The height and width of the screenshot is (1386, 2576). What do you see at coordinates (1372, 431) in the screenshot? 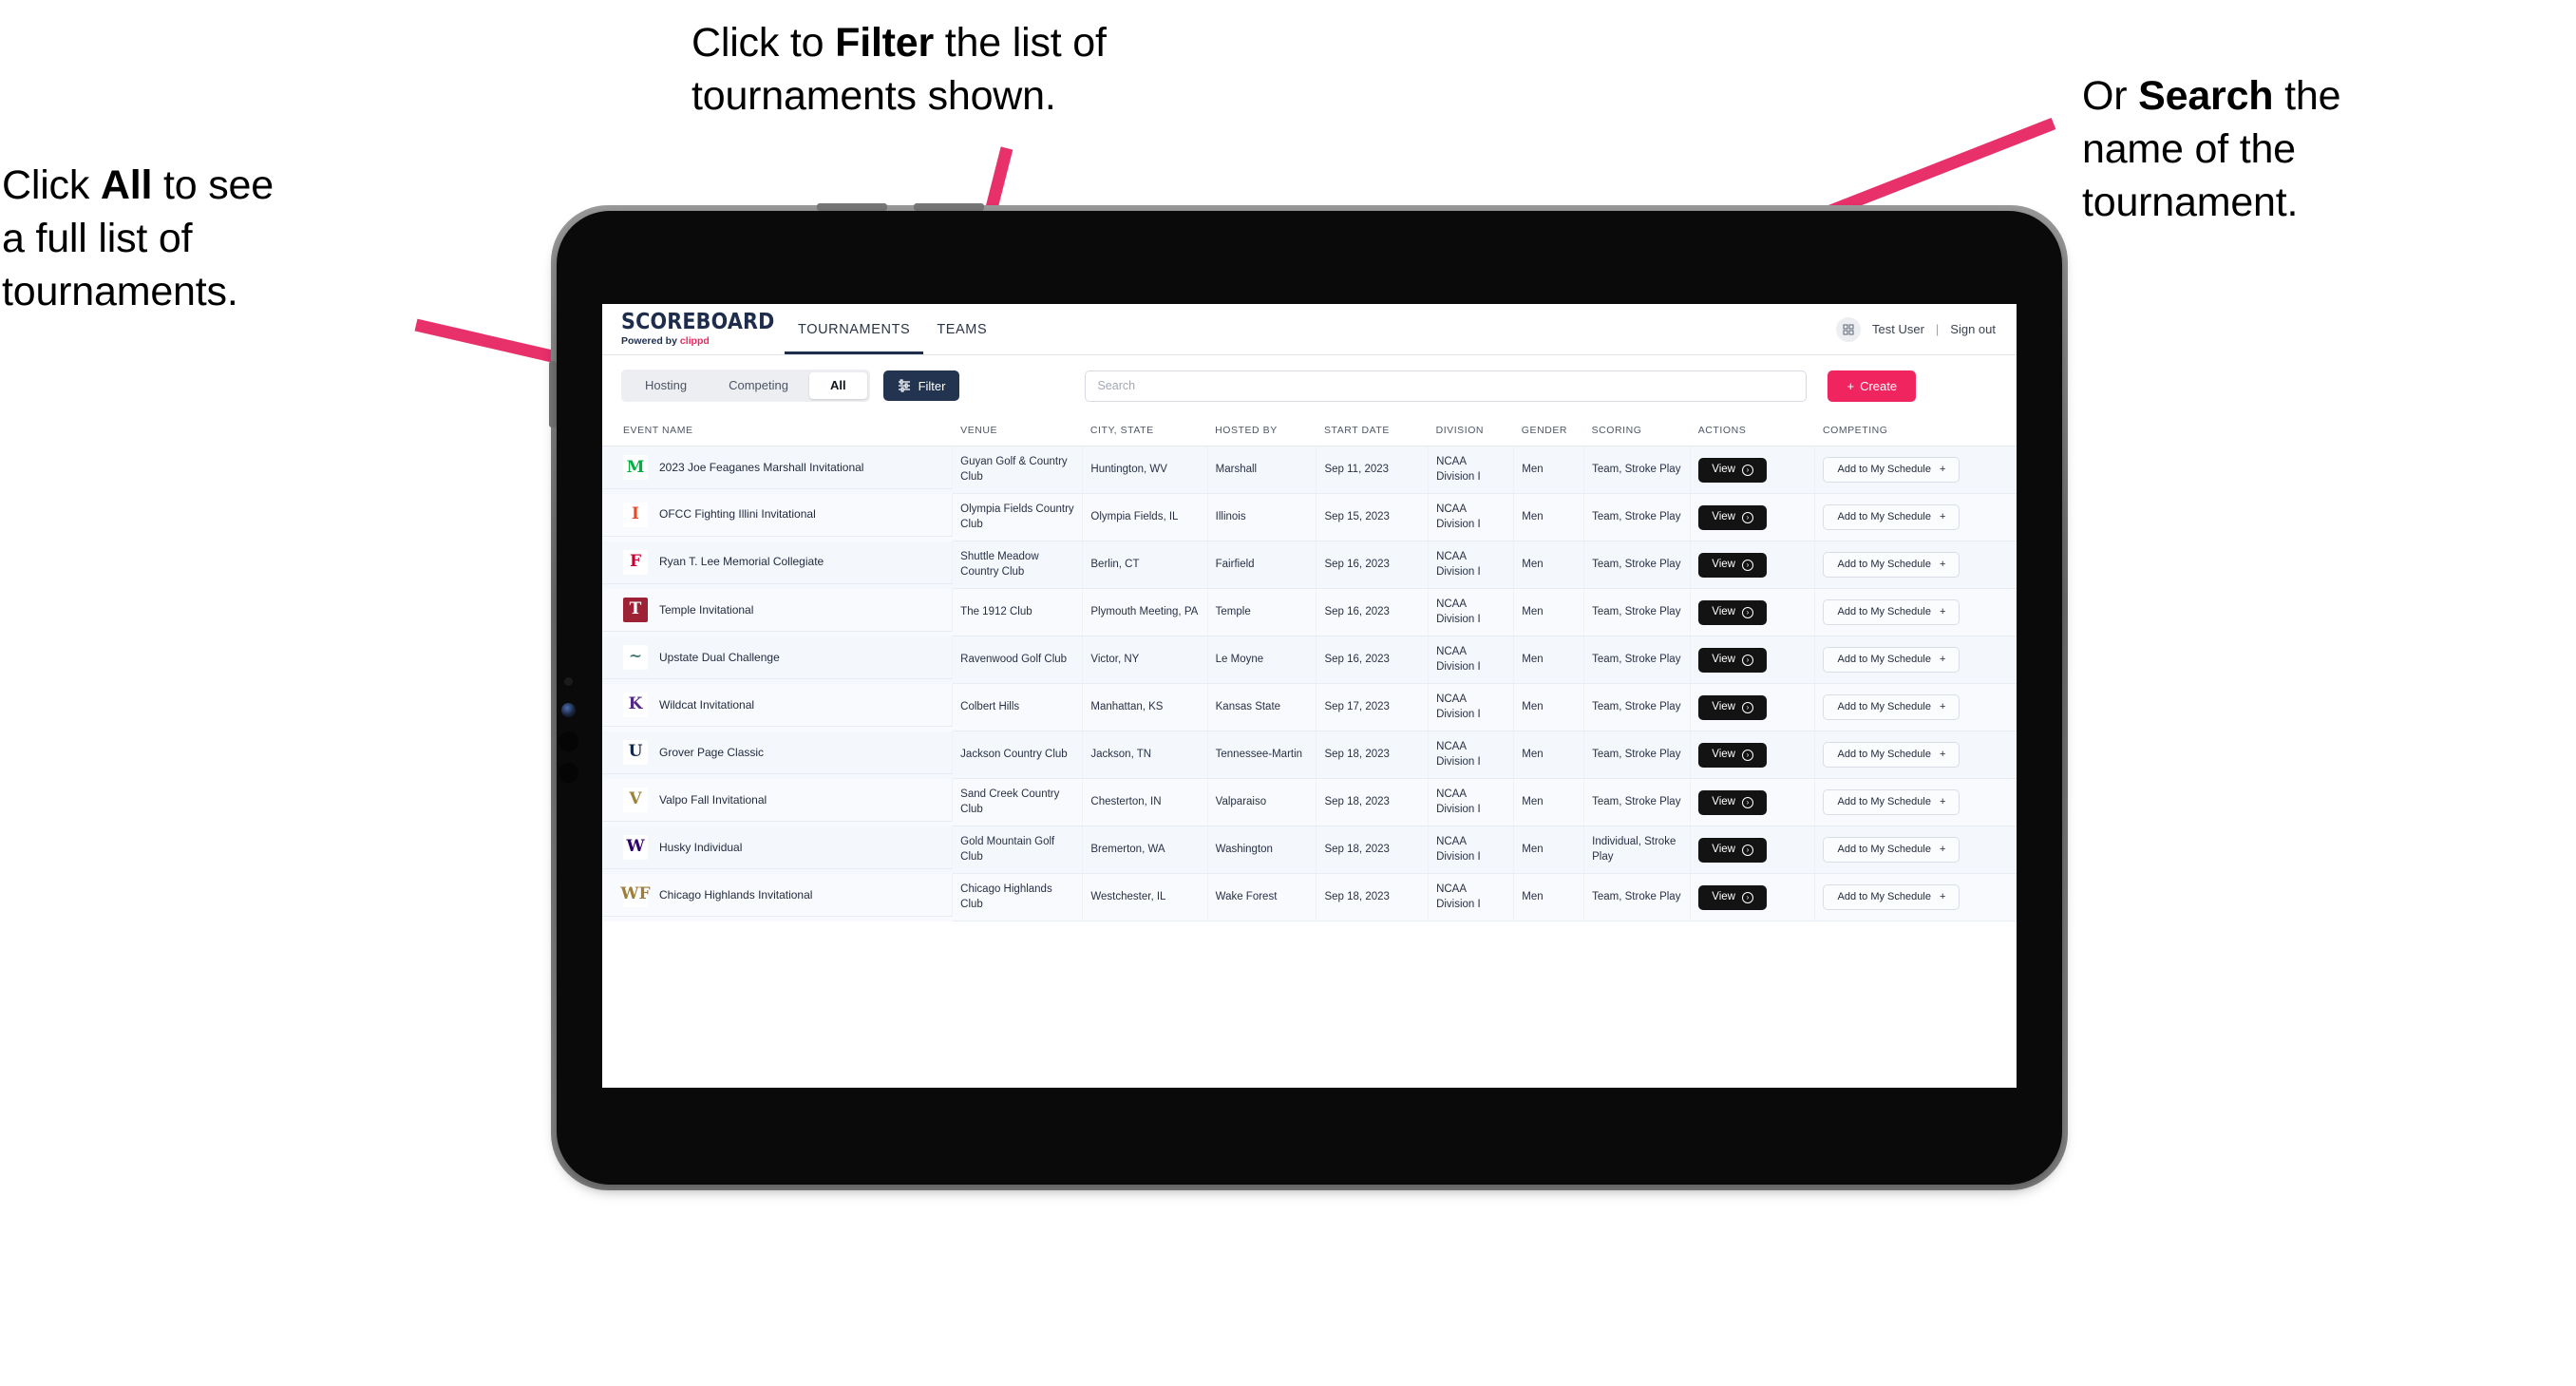
I see `col-start-date: START DATE` at bounding box center [1372, 431].